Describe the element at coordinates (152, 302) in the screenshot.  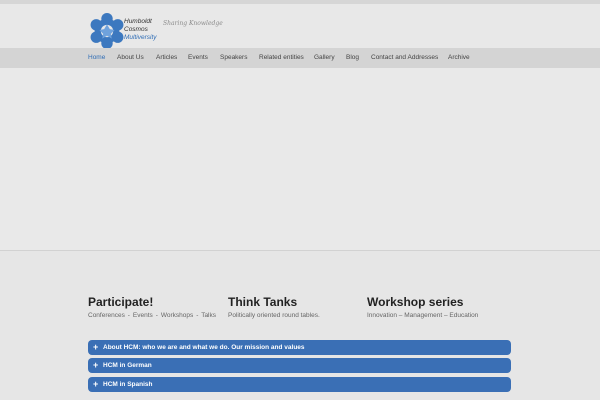
I see `feature-title: Participate!` at that location.